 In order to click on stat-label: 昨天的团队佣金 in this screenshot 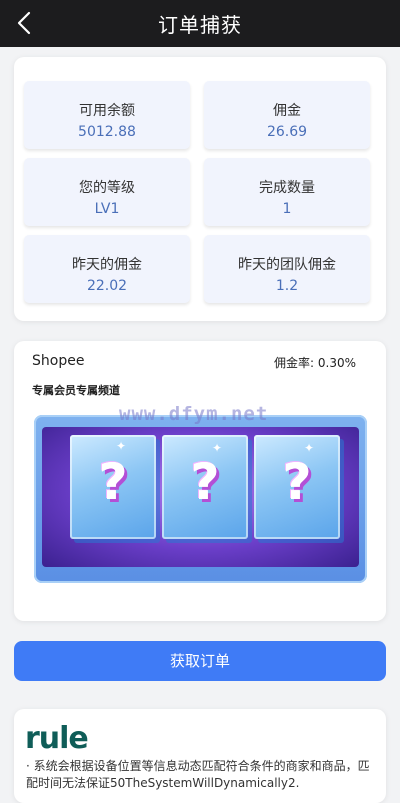, I will do `click(287, 265)`.